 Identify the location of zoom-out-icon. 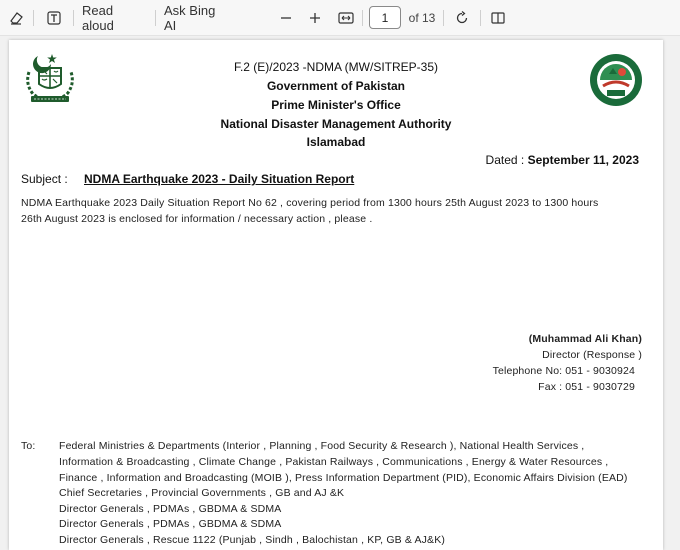
(286, 18).